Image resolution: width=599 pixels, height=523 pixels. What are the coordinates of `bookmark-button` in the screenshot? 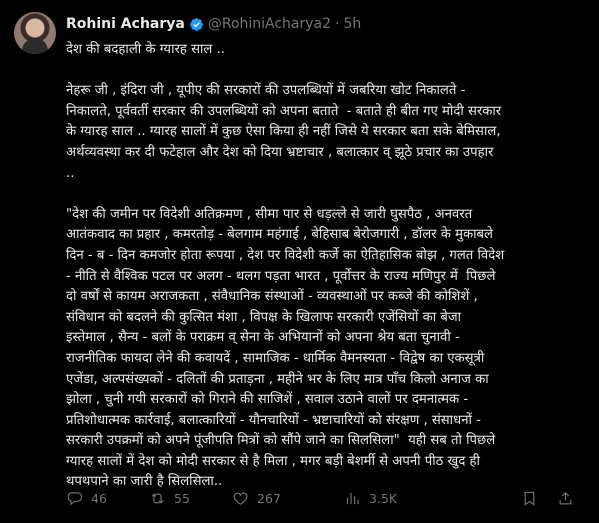 It's located at (529, 498).